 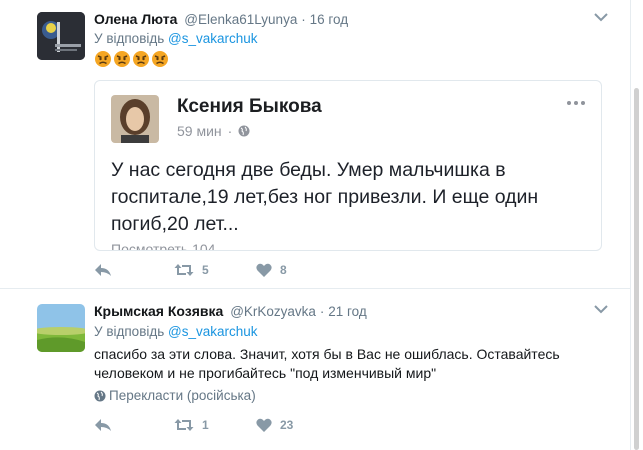 I want to click on like-button: 23, so click(x=274, y=425).